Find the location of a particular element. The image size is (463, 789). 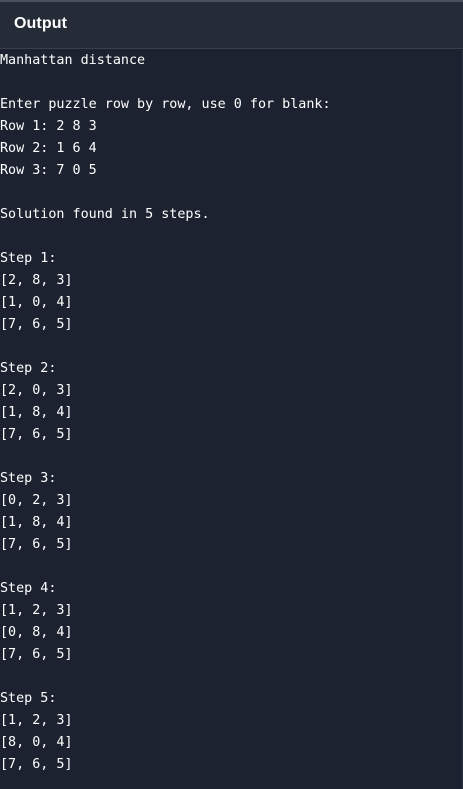

output-line: [1, 0, 4] is located at coordinates (36, 302).